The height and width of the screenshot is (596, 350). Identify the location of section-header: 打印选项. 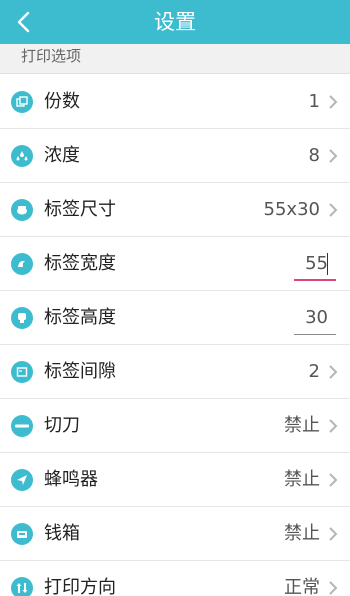
(175, 59).